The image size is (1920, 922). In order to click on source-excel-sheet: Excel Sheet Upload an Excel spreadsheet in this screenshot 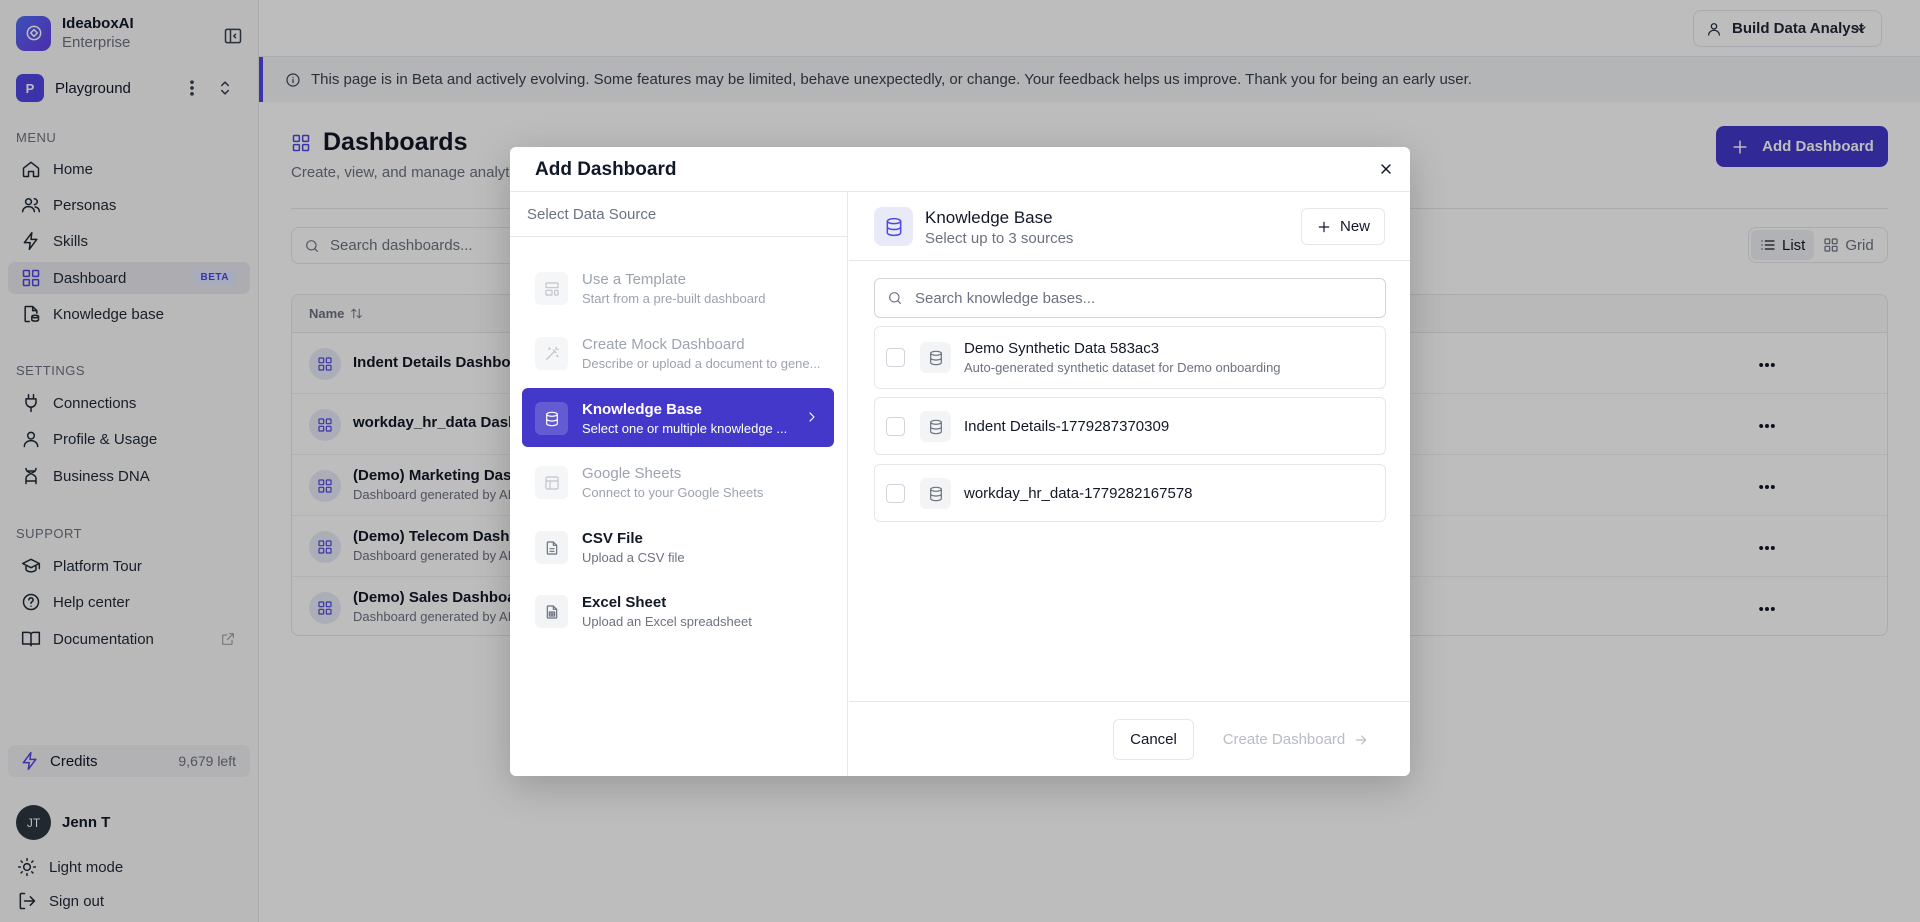, I will do `click(678, 610)`.